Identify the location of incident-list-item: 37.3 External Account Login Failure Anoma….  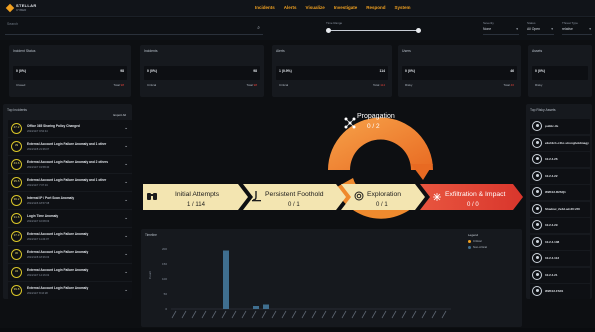
(70, 236).